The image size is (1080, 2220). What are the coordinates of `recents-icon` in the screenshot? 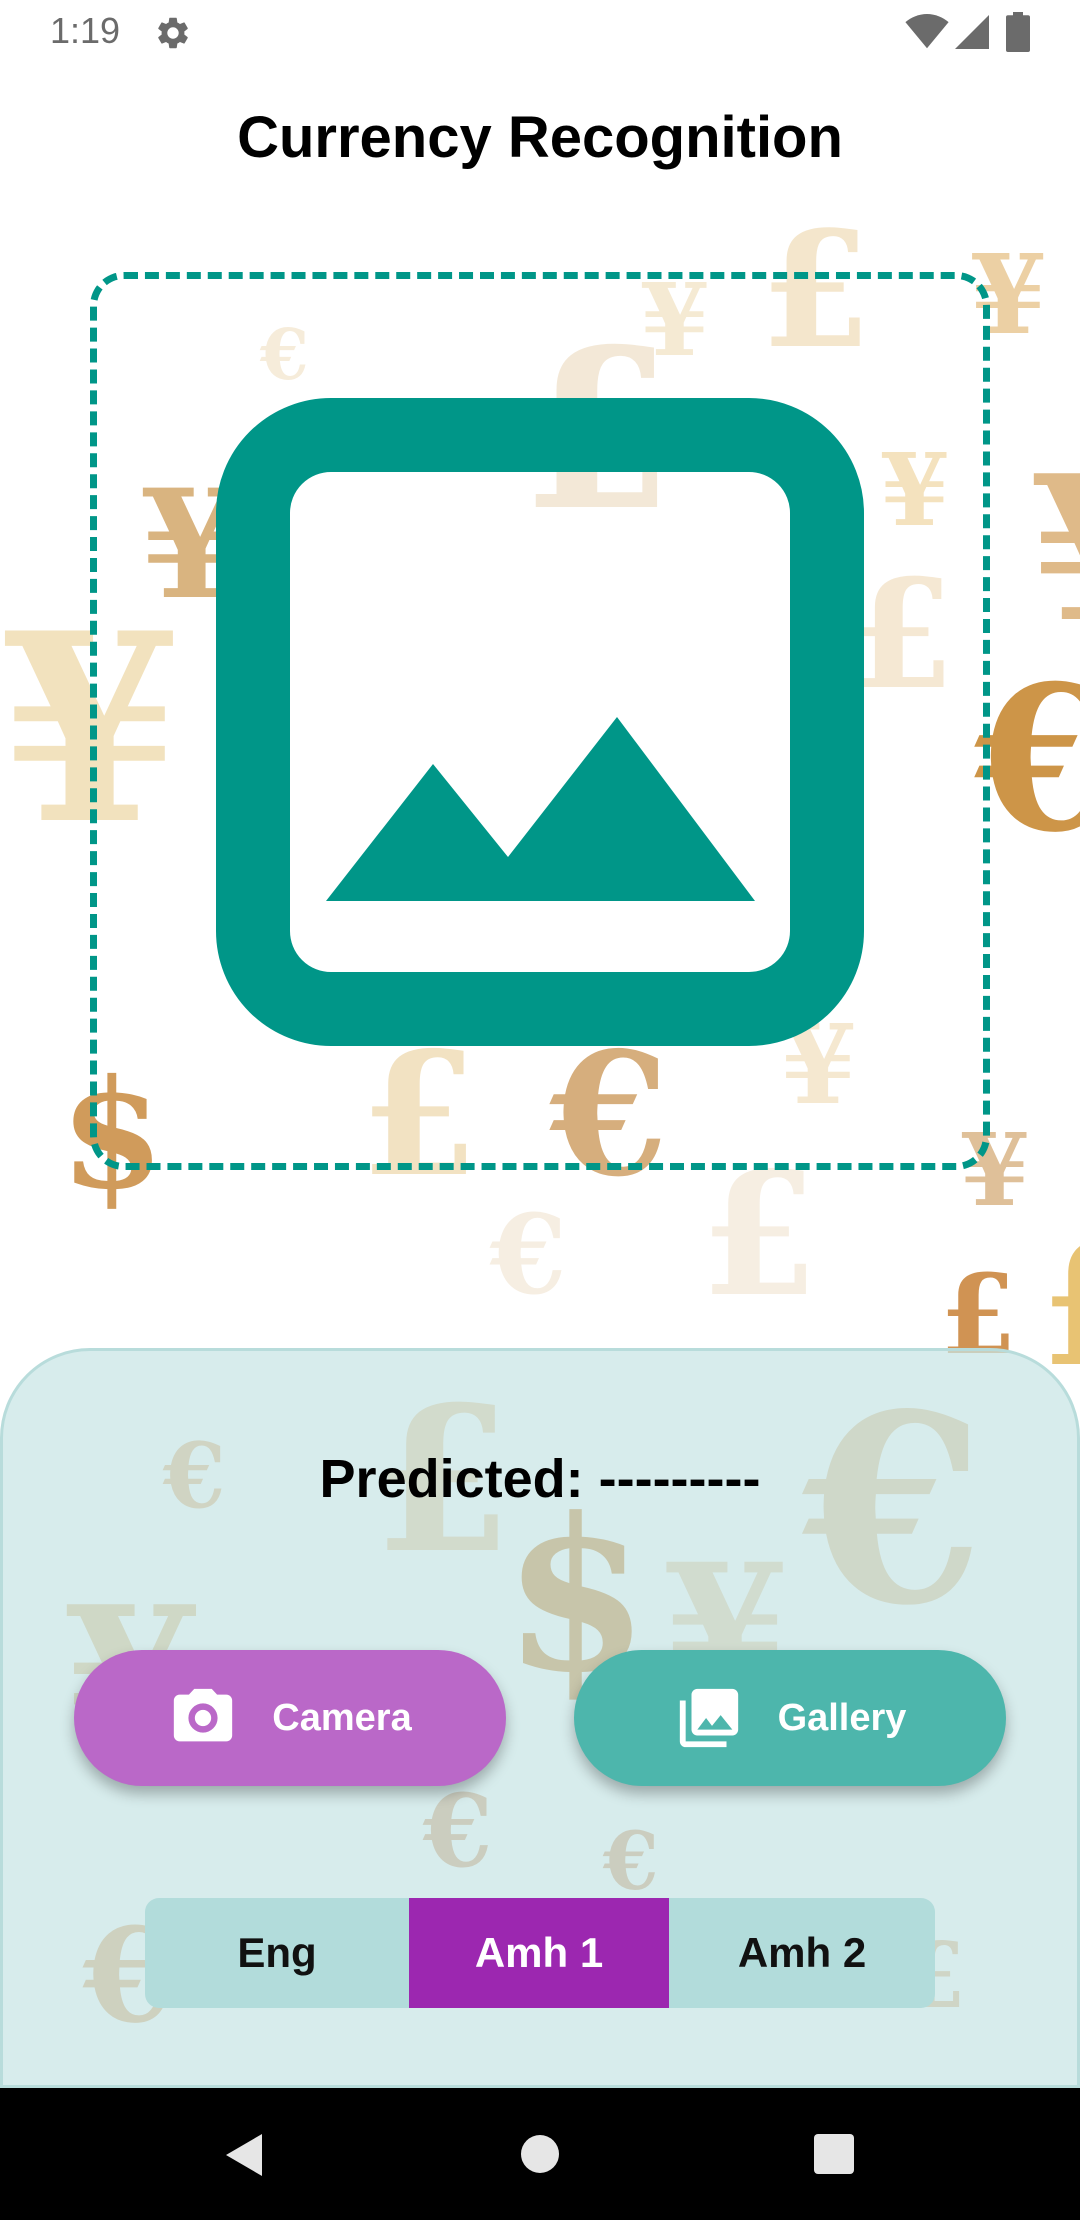 It's located at (834, 2154).